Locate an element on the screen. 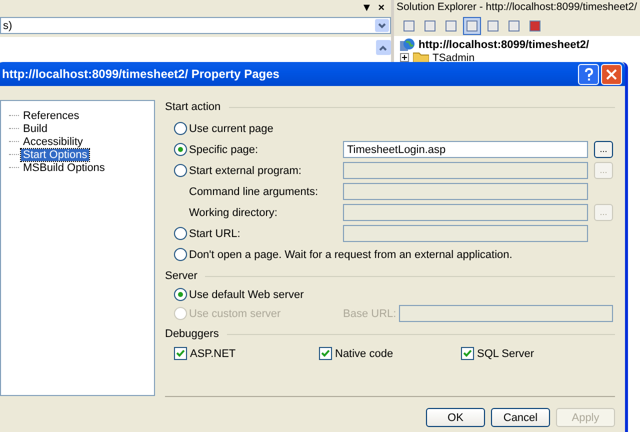 The width and height of the screenshot is (640, 432). radio-label: Start external program: is located at coordinates (245, 170).